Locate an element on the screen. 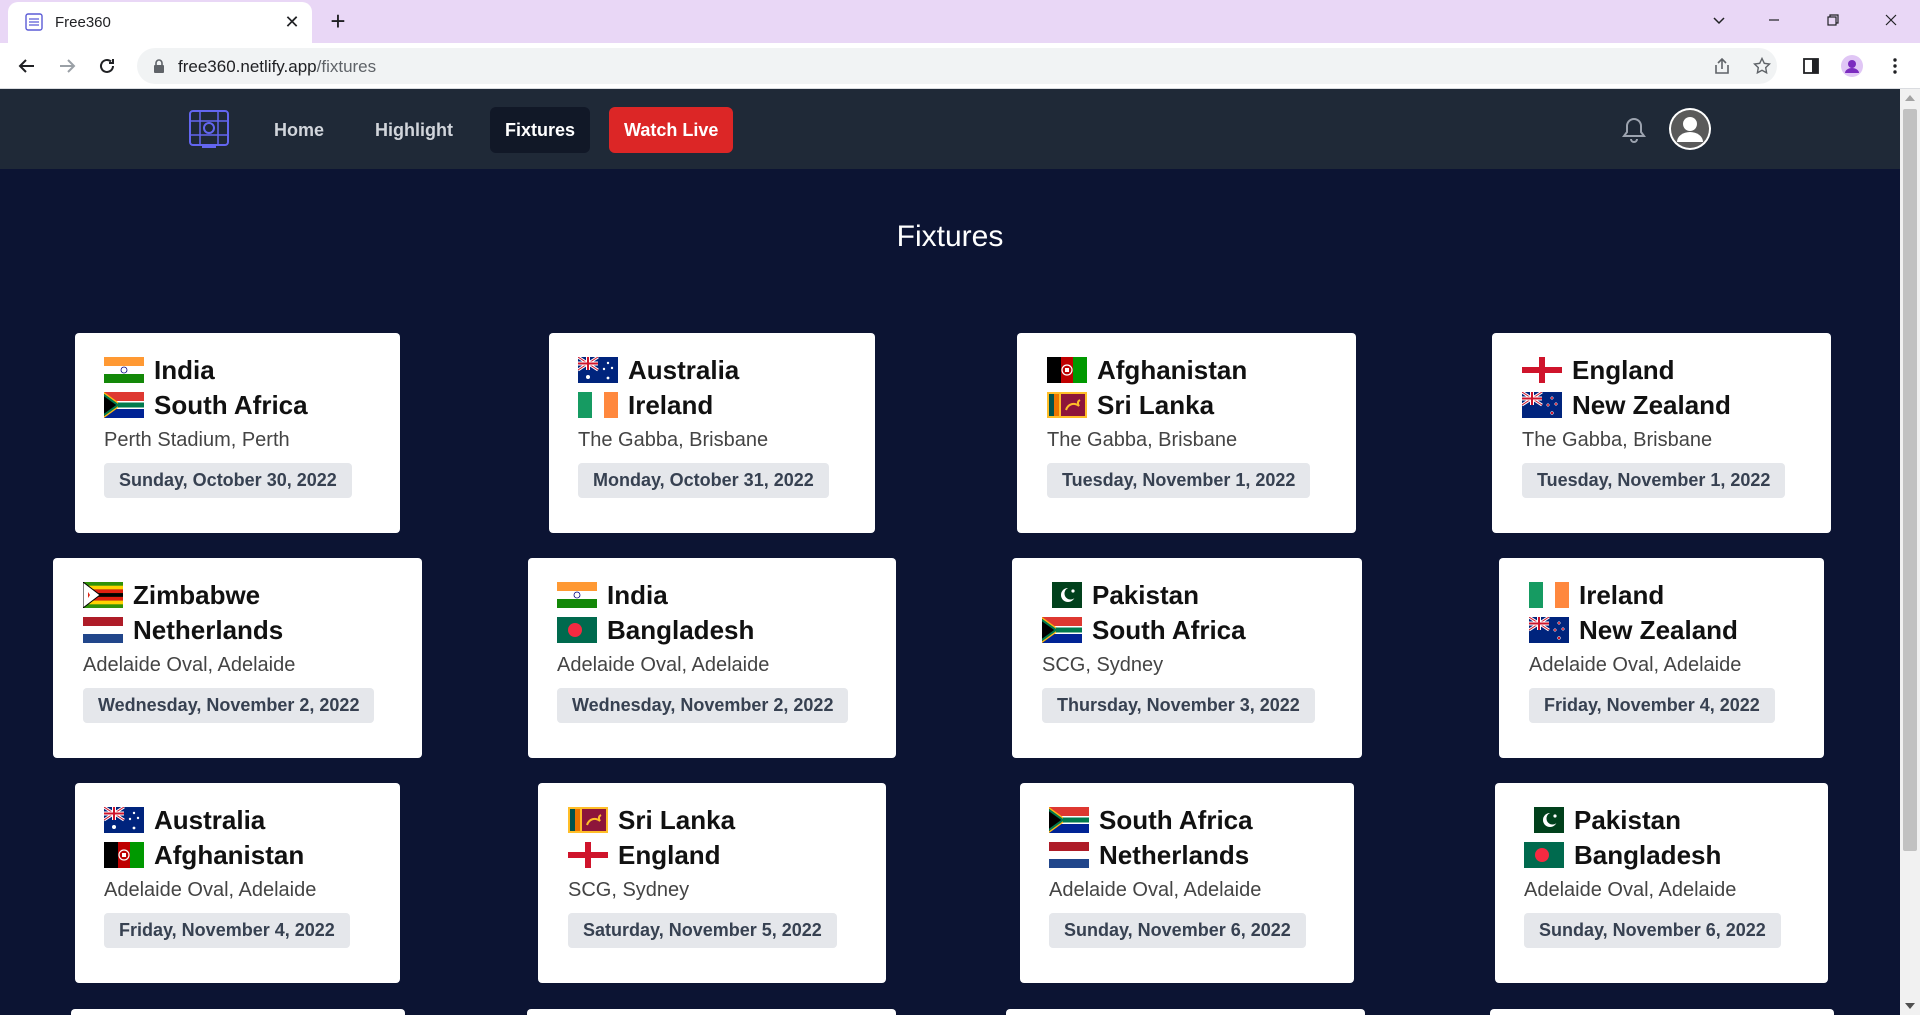 This screenshot has width=1920, height=1015. scroll-up-arrow-icon is located at coordinates (1910, 98).